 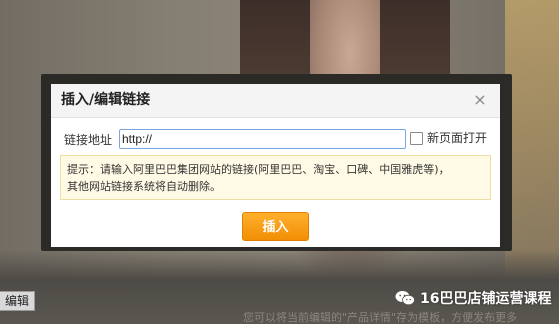 I want to click on insert-button: 插入, so click(x=275, y=226).